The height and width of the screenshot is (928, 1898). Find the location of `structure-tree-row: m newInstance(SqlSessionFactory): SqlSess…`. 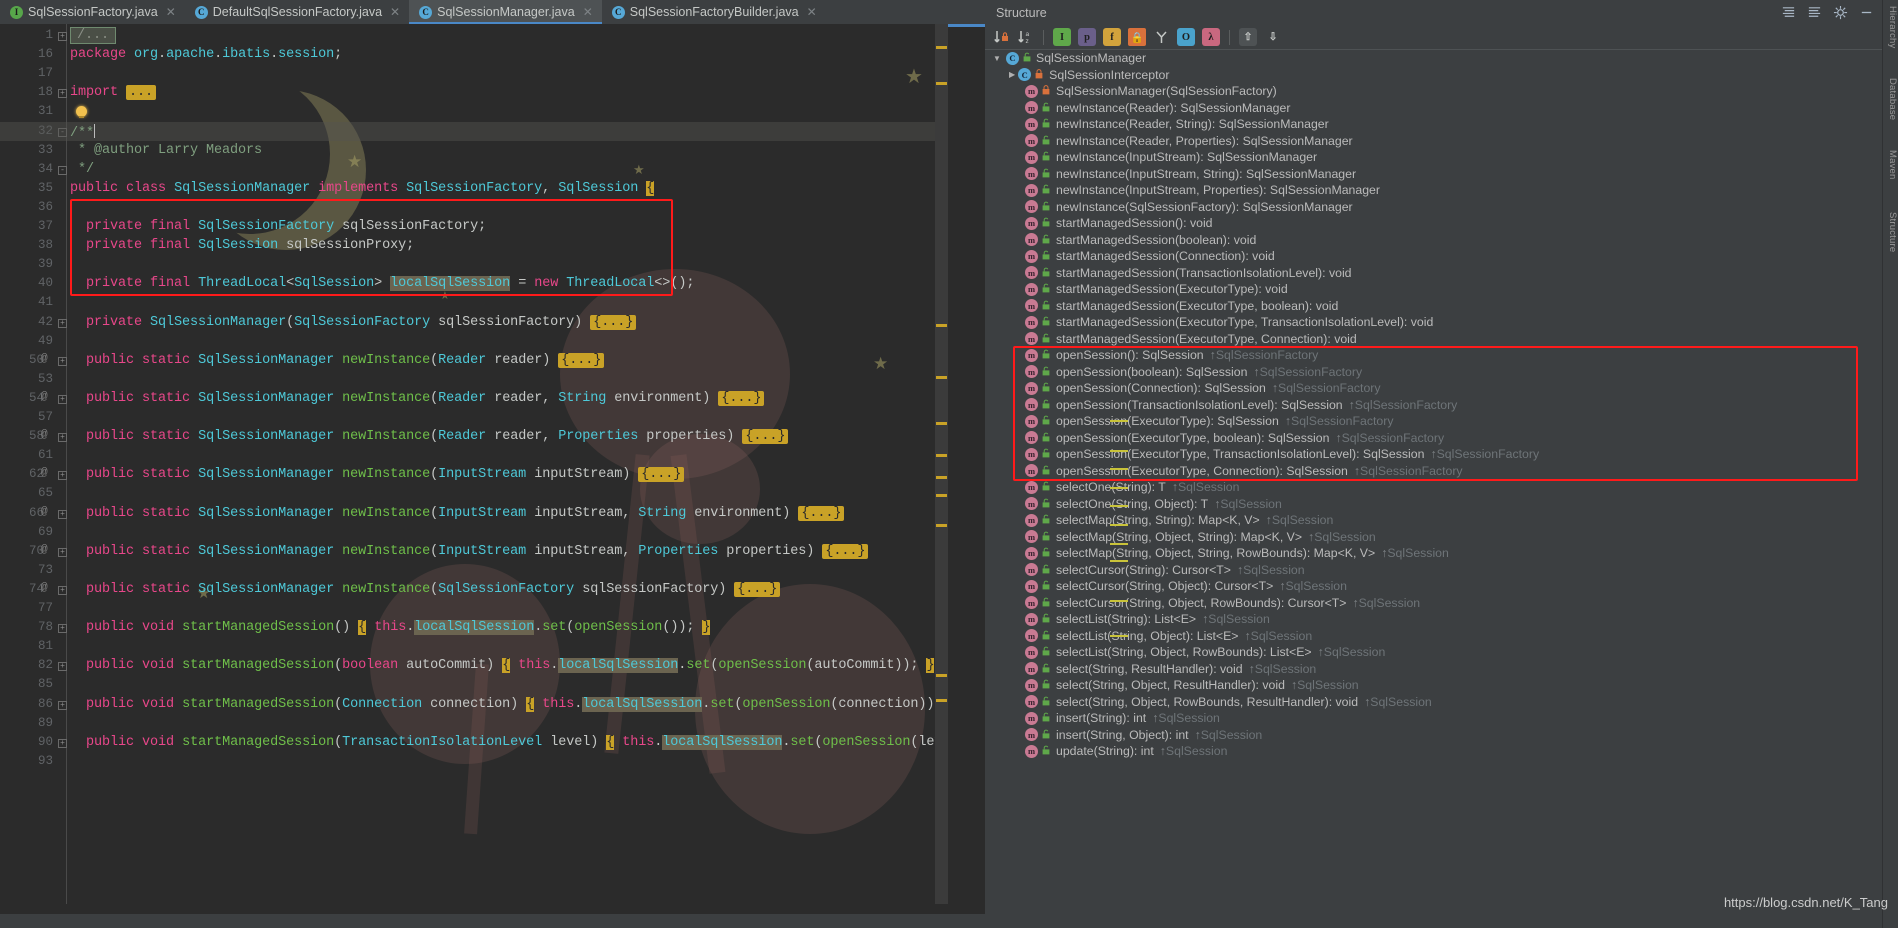

structure-tree-row: m newInstance(SqlSessionFactory): SqlSess… is located at coordinates (1433, 207).